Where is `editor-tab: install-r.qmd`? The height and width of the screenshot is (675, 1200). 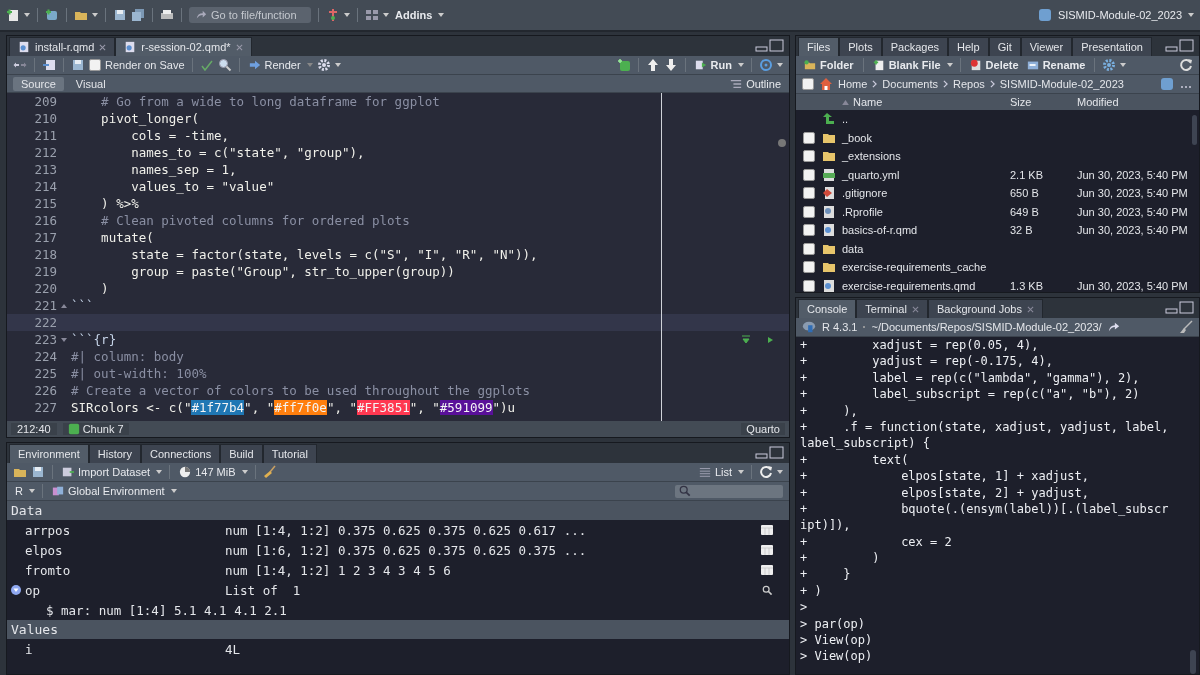 editor-tab: install-r.qmd is located at coordinates (62, 46).